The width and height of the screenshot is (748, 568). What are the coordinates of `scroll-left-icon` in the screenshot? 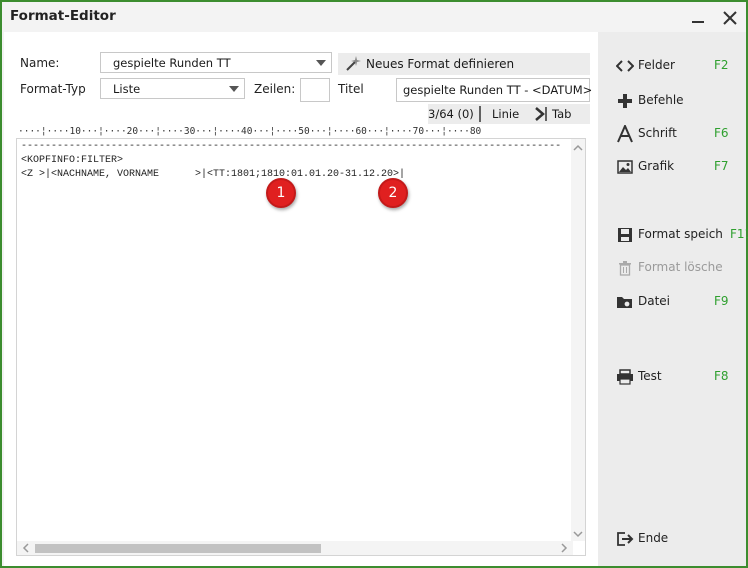 It's located at (25, 548).